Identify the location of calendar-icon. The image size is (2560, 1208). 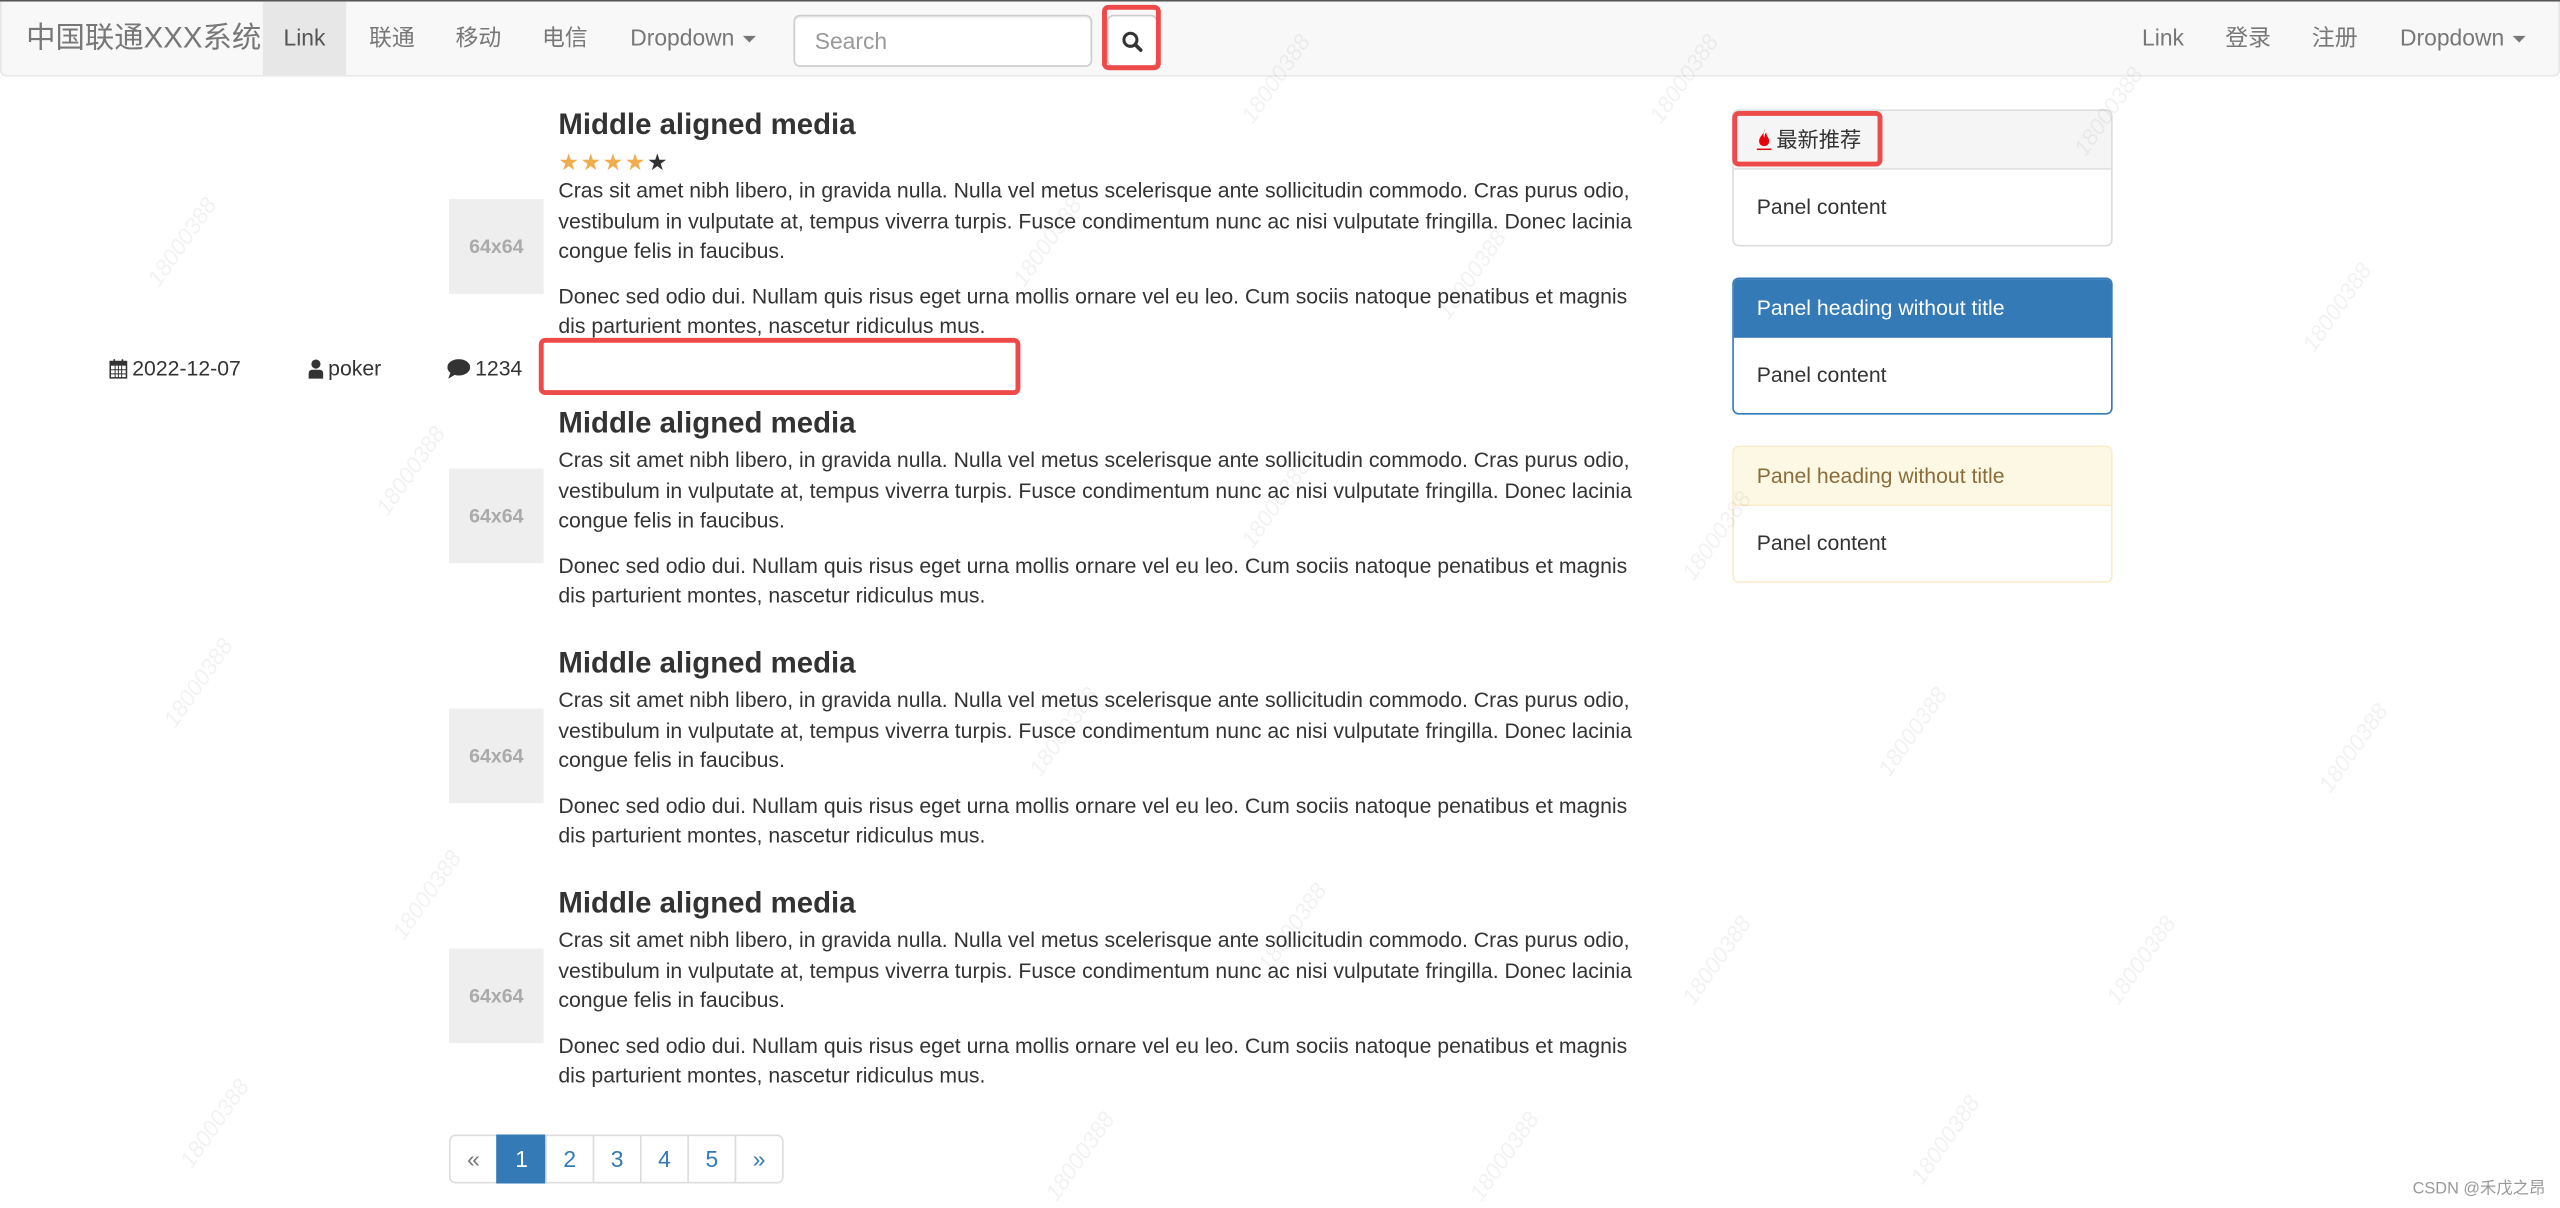
(118, 369).